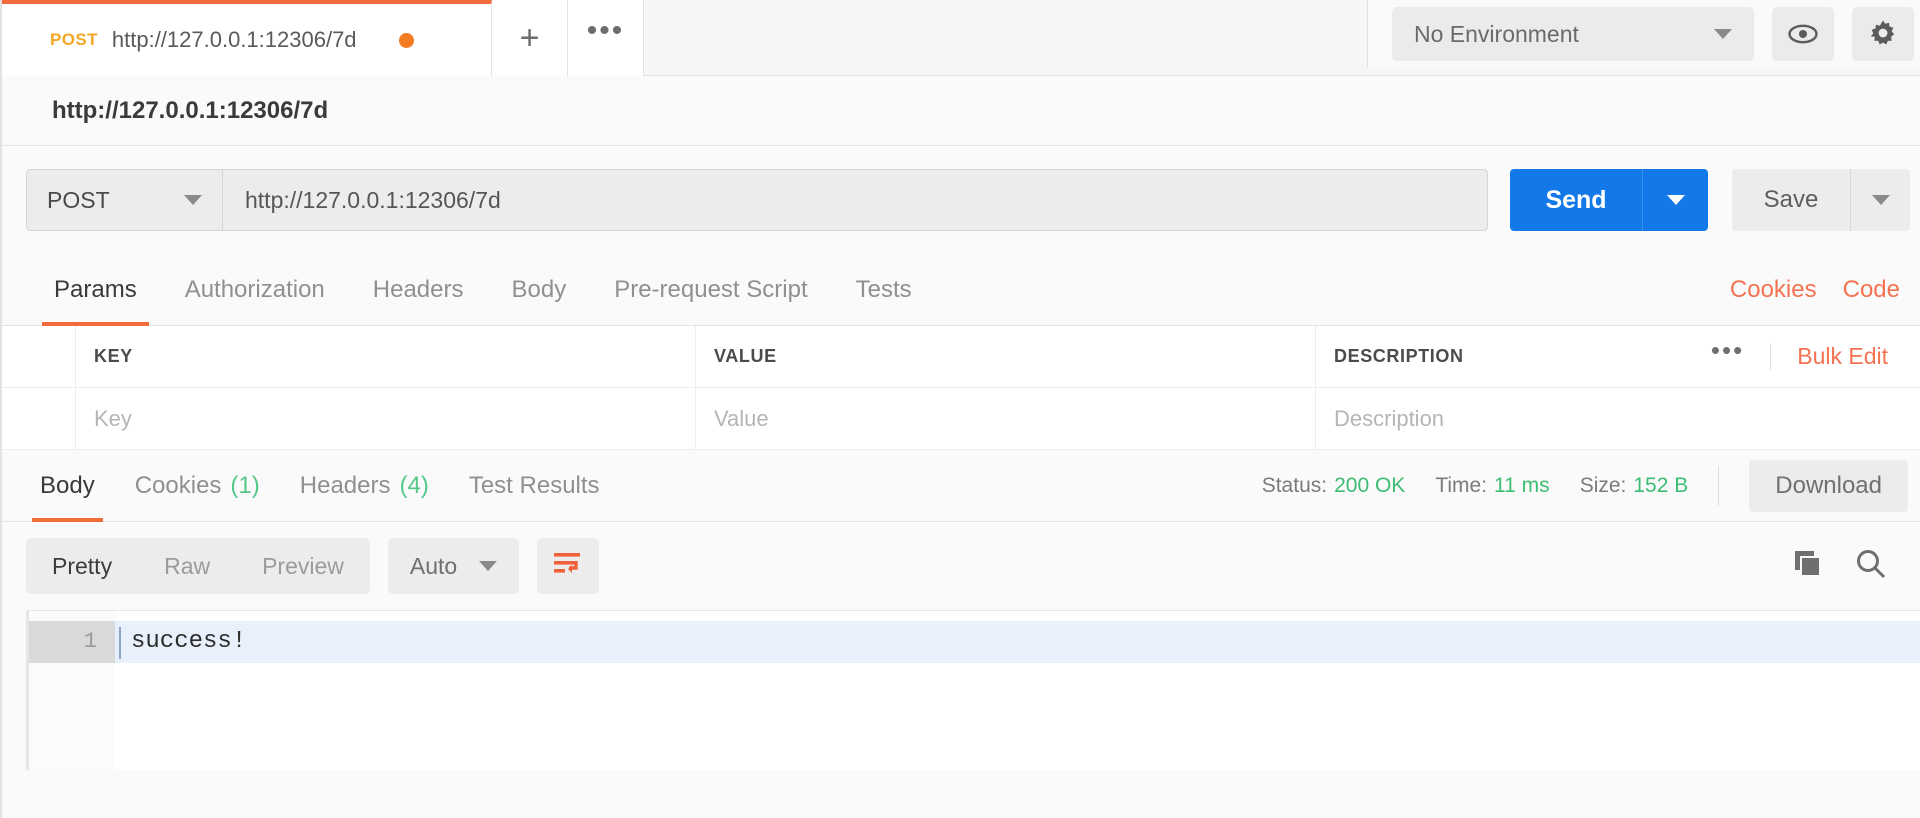 This screenshot has height=818, width=1920. I want to click on request-name-row: http://127.0.0.1:12306/7d, so click(961, 111).